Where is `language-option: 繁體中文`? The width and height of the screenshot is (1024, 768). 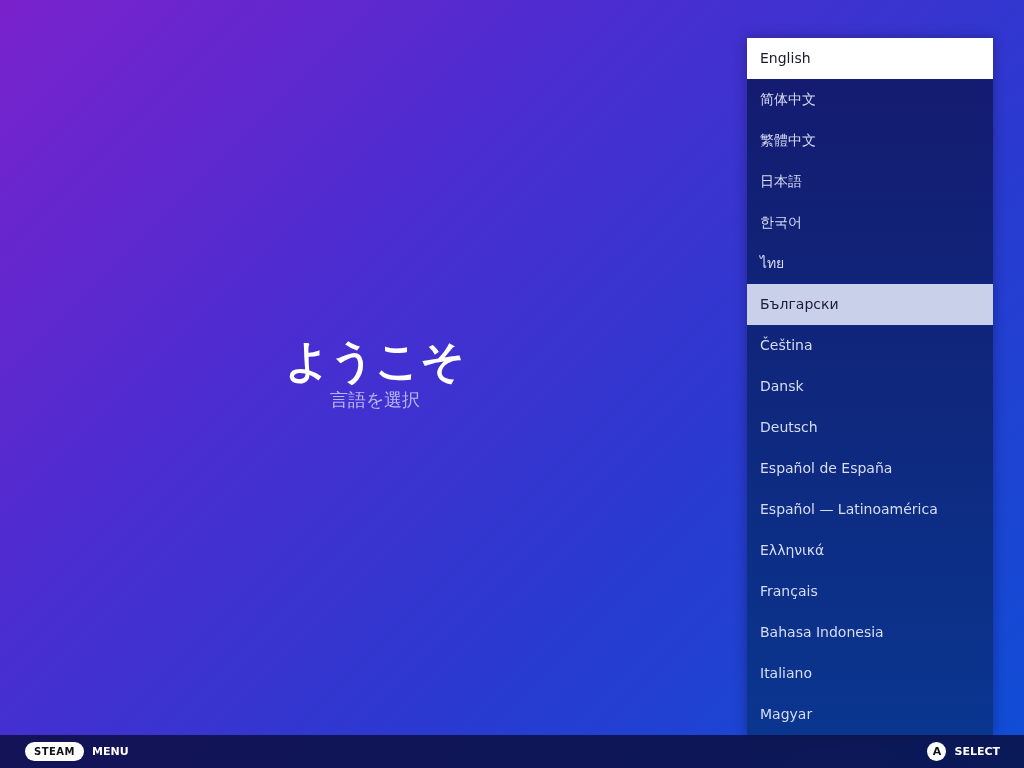 language-option: 繁體中文 is located at coordinates (870, 140).